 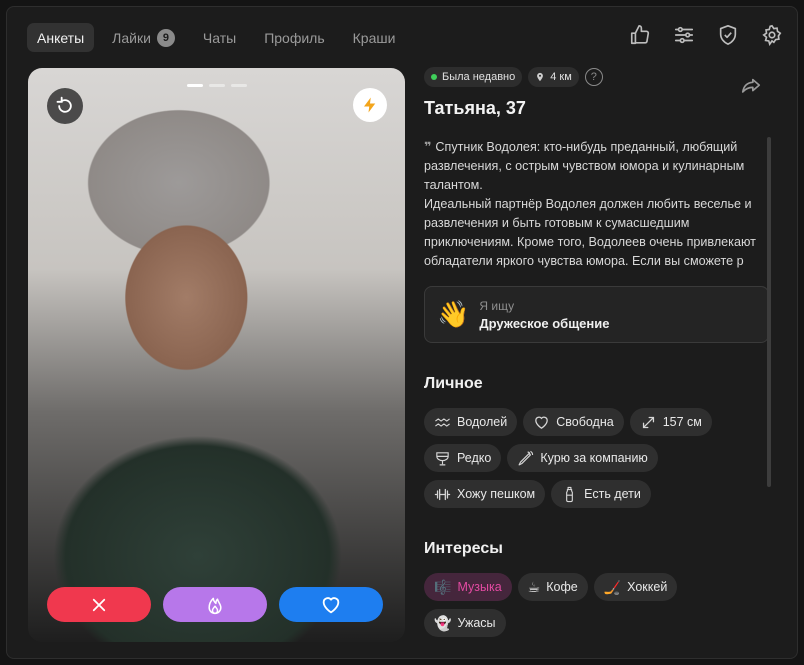 What do you see at coordinates (216, 85) in the screenshot?
I see `photo-pager` at bounding box center [216, 85].